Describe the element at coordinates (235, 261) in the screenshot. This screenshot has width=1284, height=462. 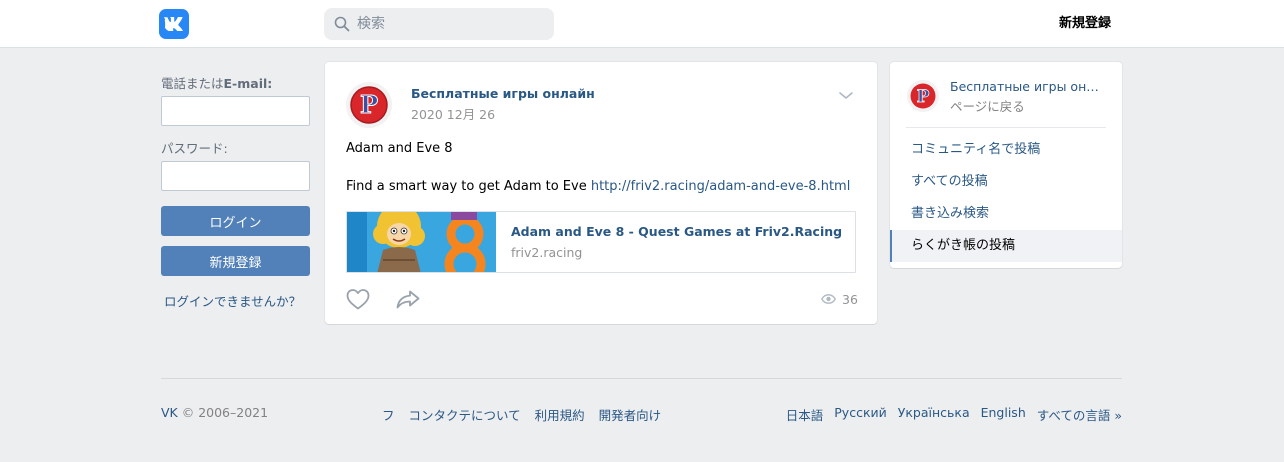
I see `register-button: 新規登録` at that location.